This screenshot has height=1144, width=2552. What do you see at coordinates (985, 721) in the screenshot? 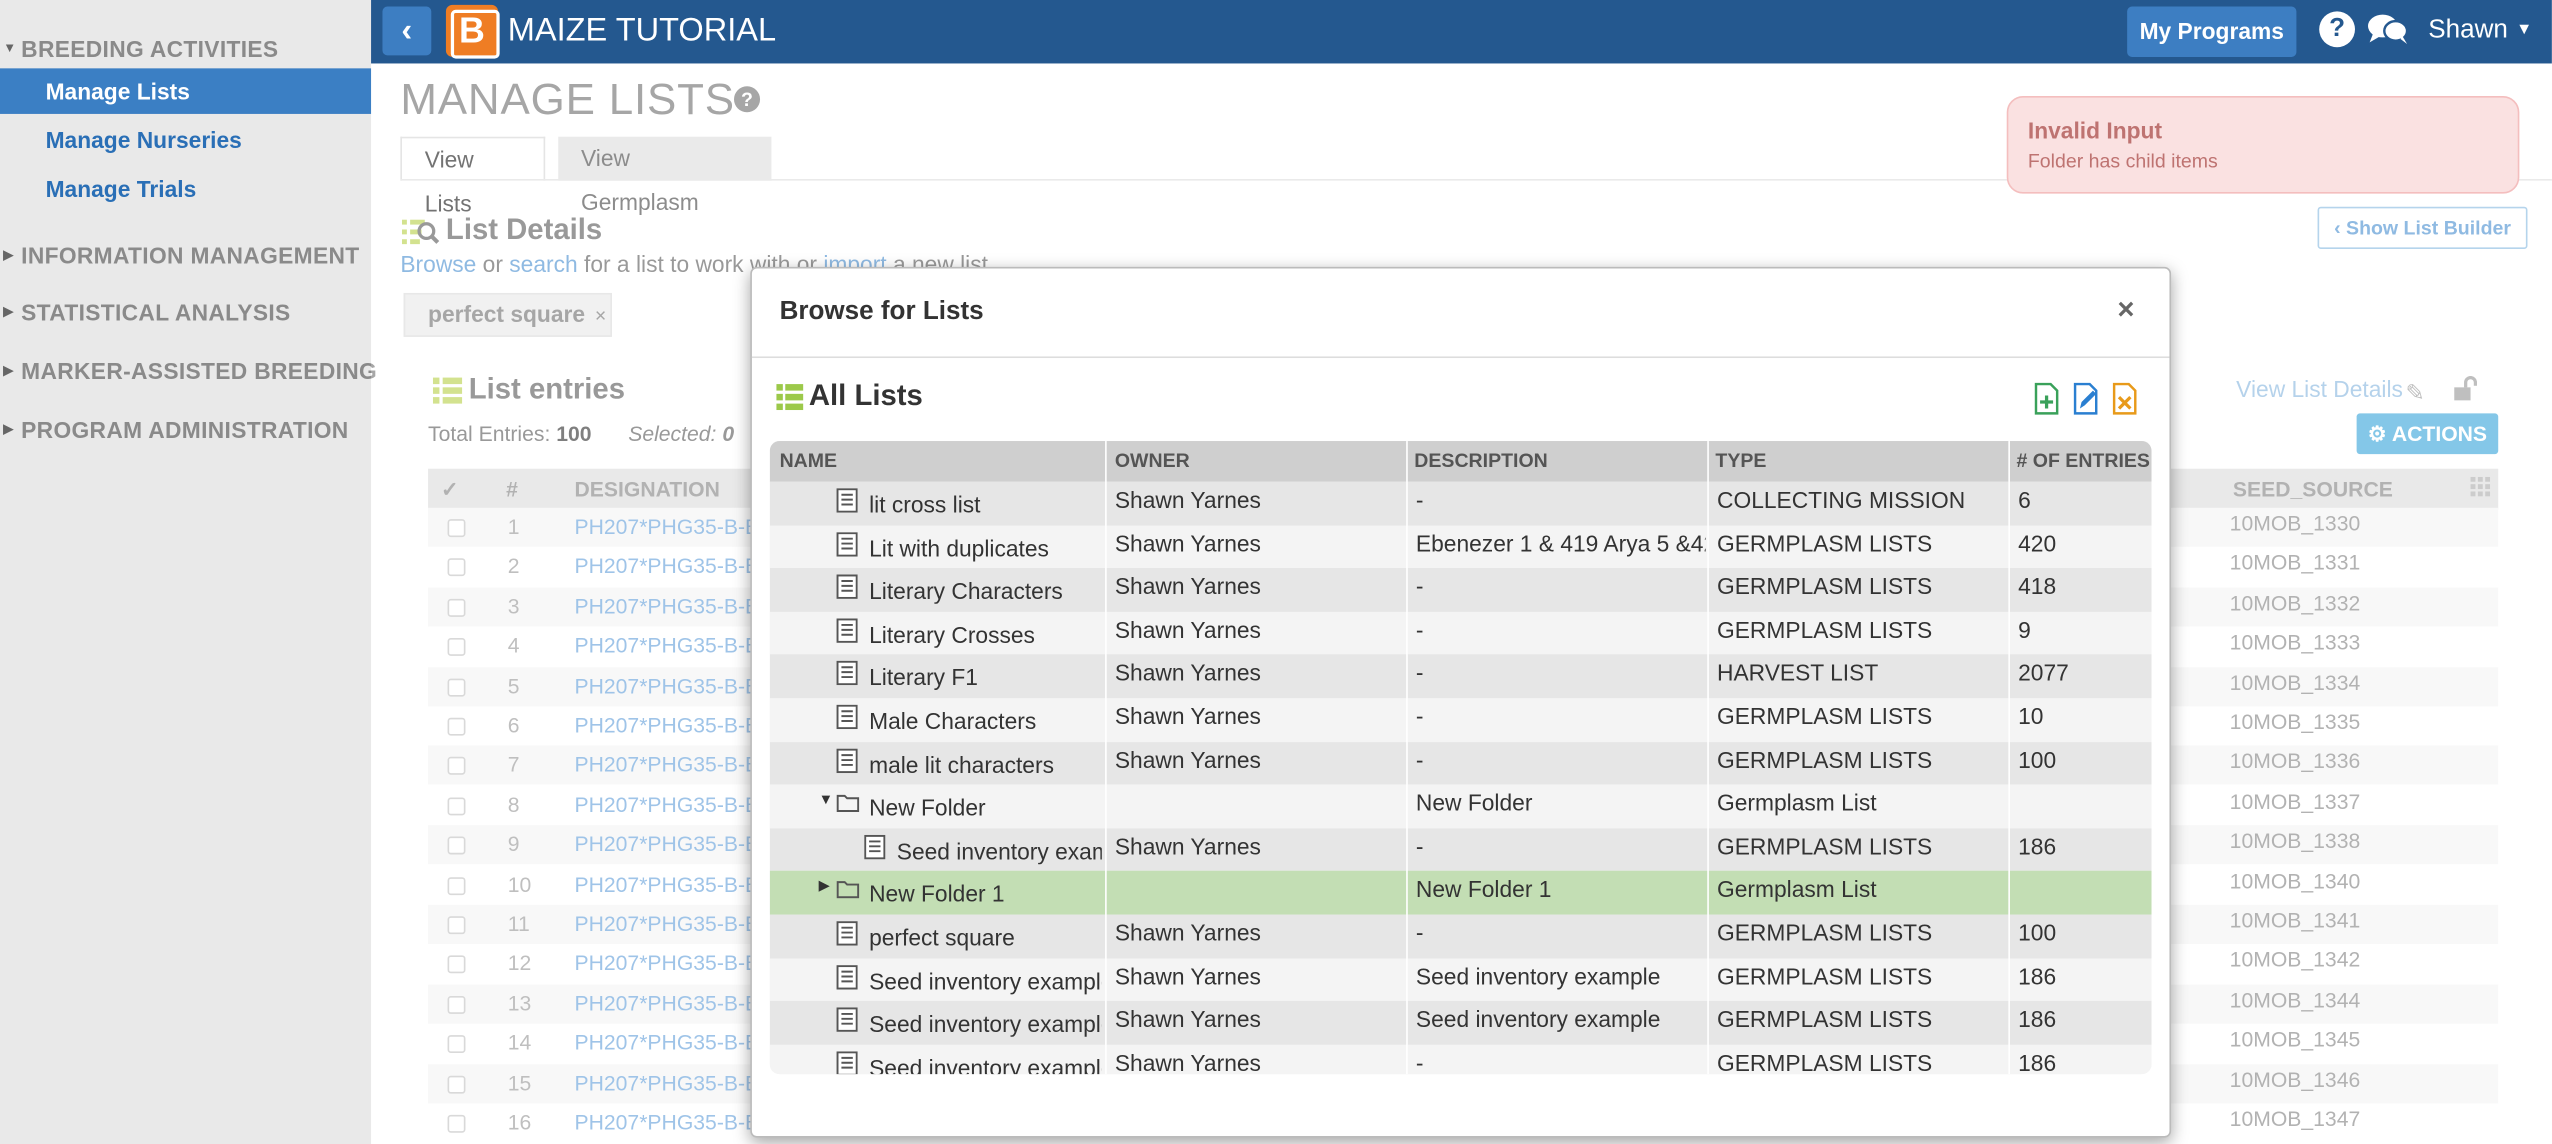
I see `list-name: Male Characters` at bounding box center [985, 721].